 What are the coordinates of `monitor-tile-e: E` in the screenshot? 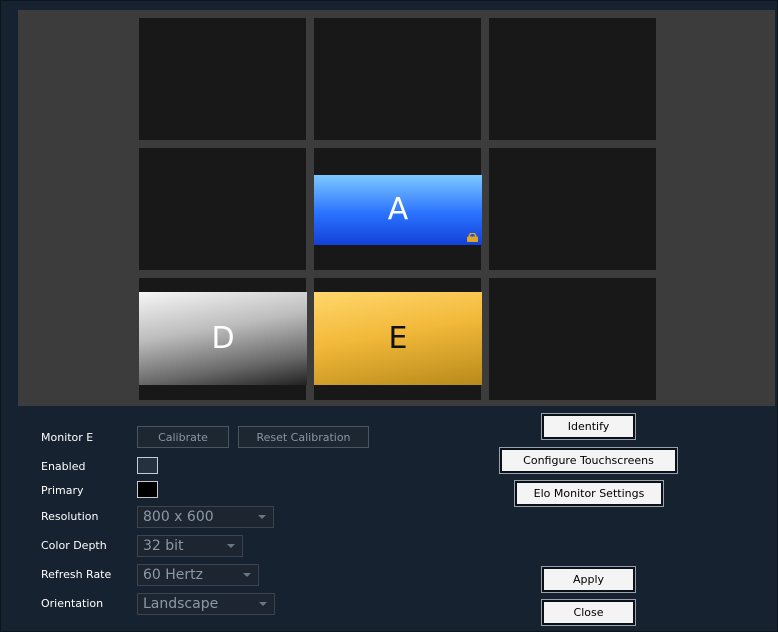 It's located at (398, 338).